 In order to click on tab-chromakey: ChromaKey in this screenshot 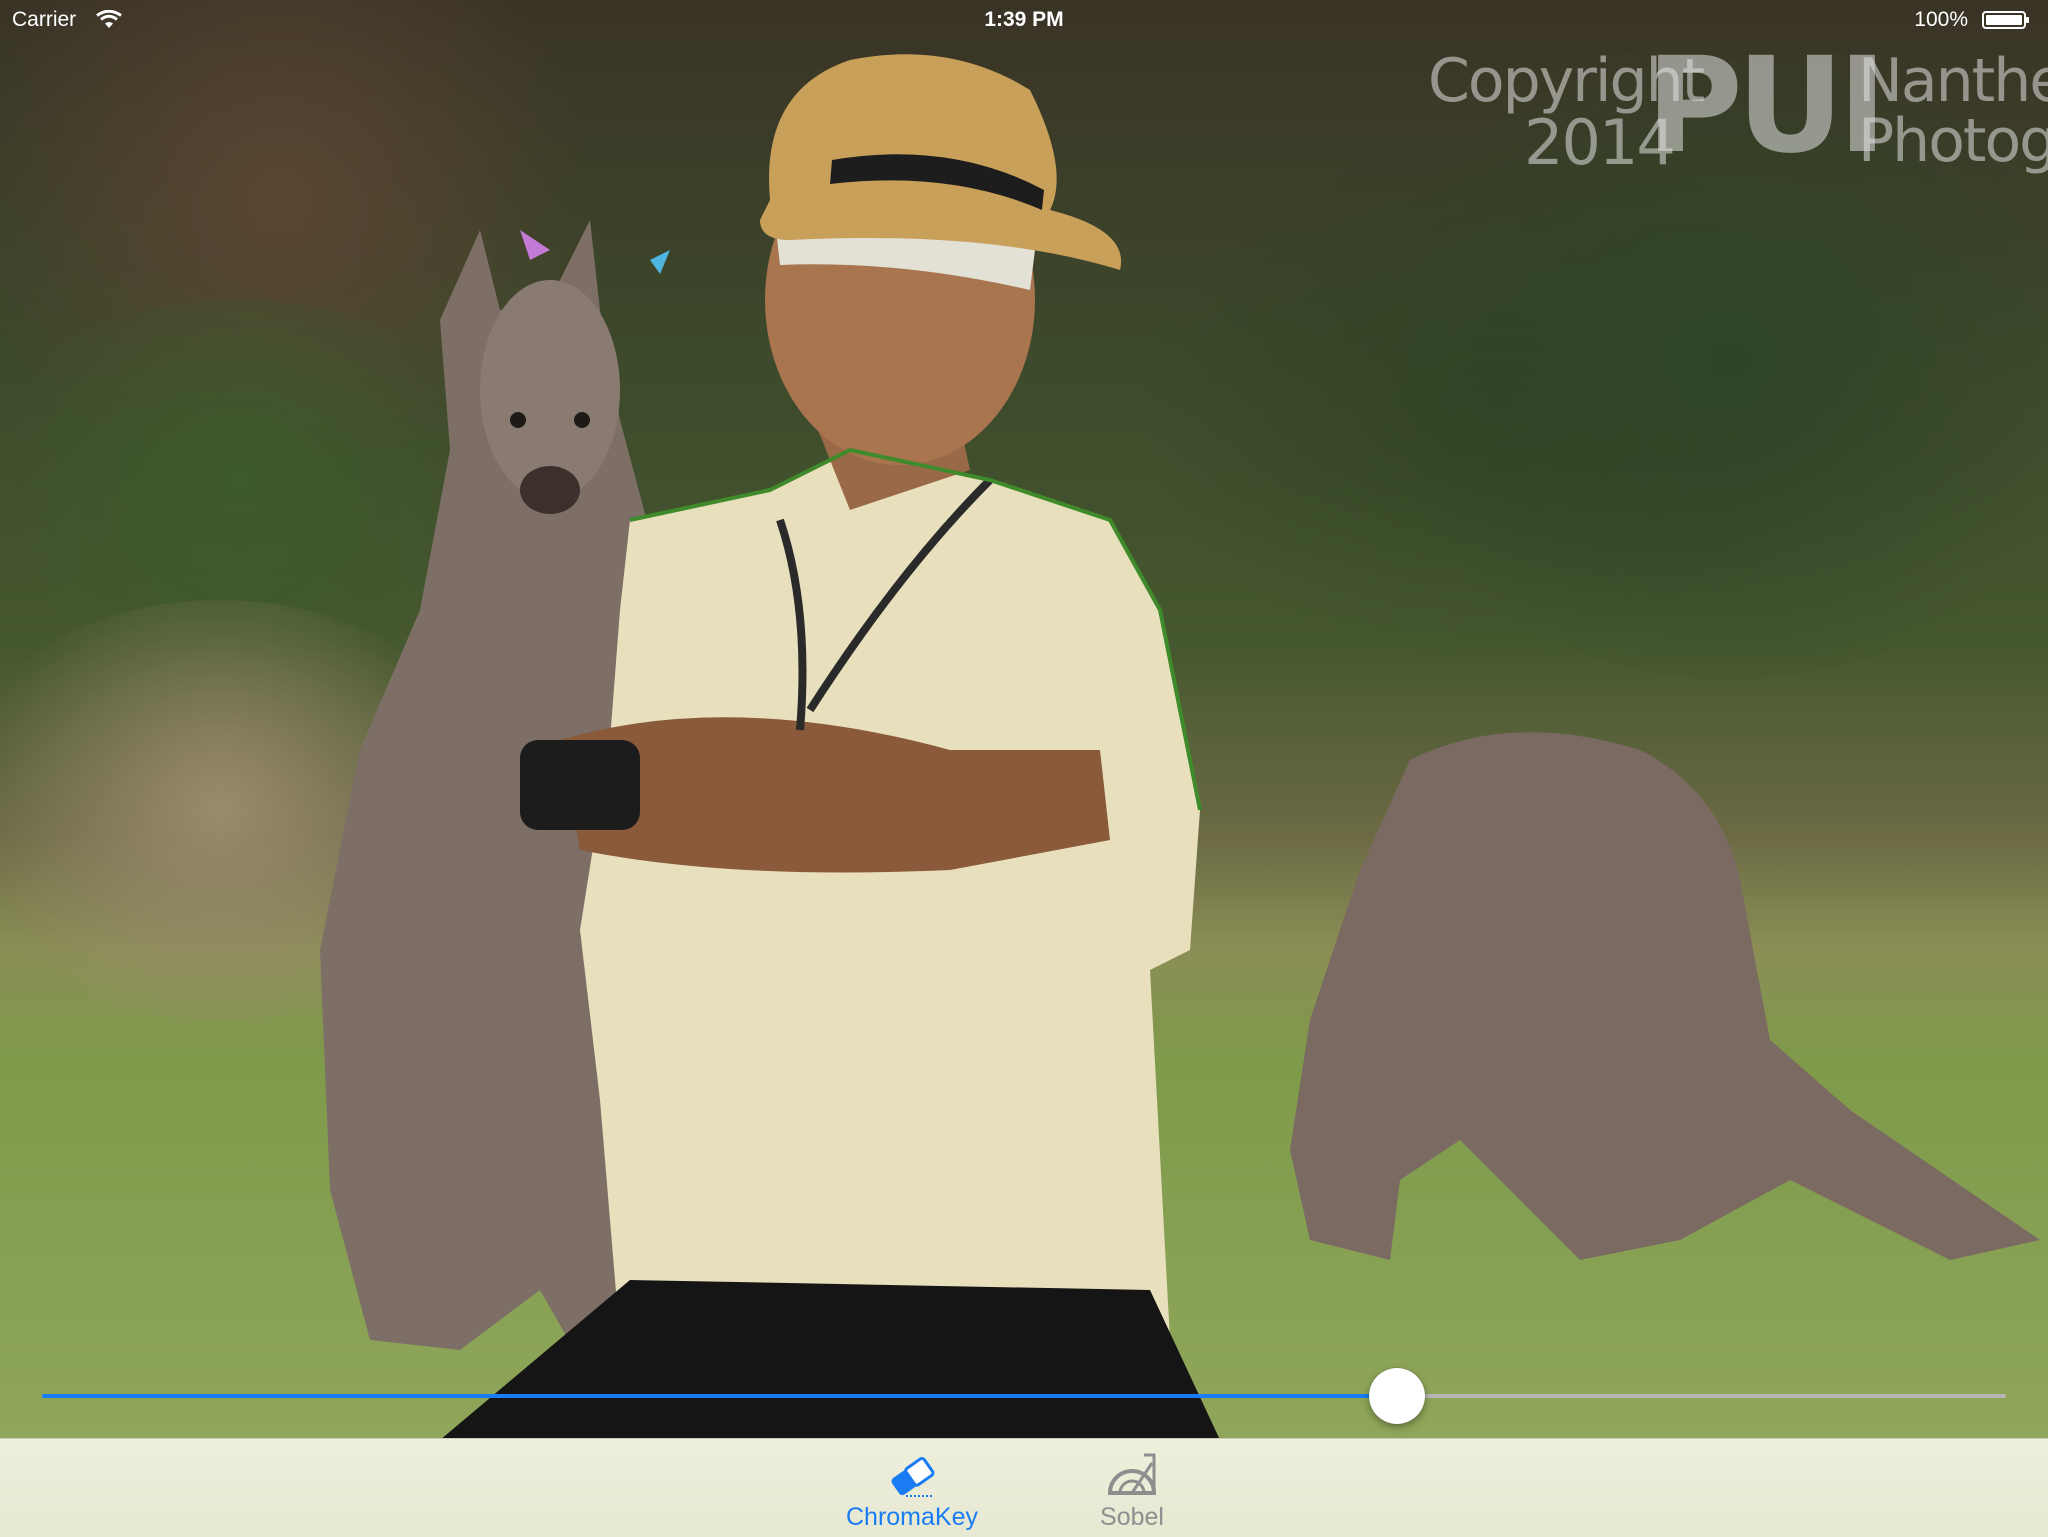, I will do `click(912, 1488)`.